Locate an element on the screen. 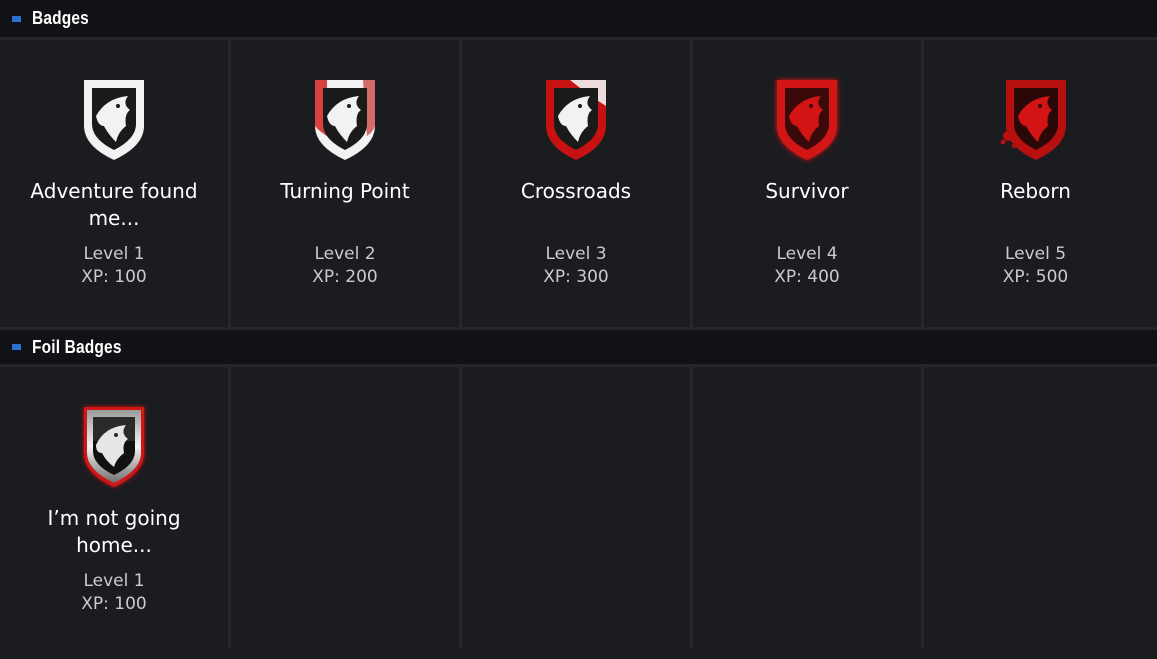 The image size is (1157, 659). badge-name: Crossroads is located at coordinates (576, 191).